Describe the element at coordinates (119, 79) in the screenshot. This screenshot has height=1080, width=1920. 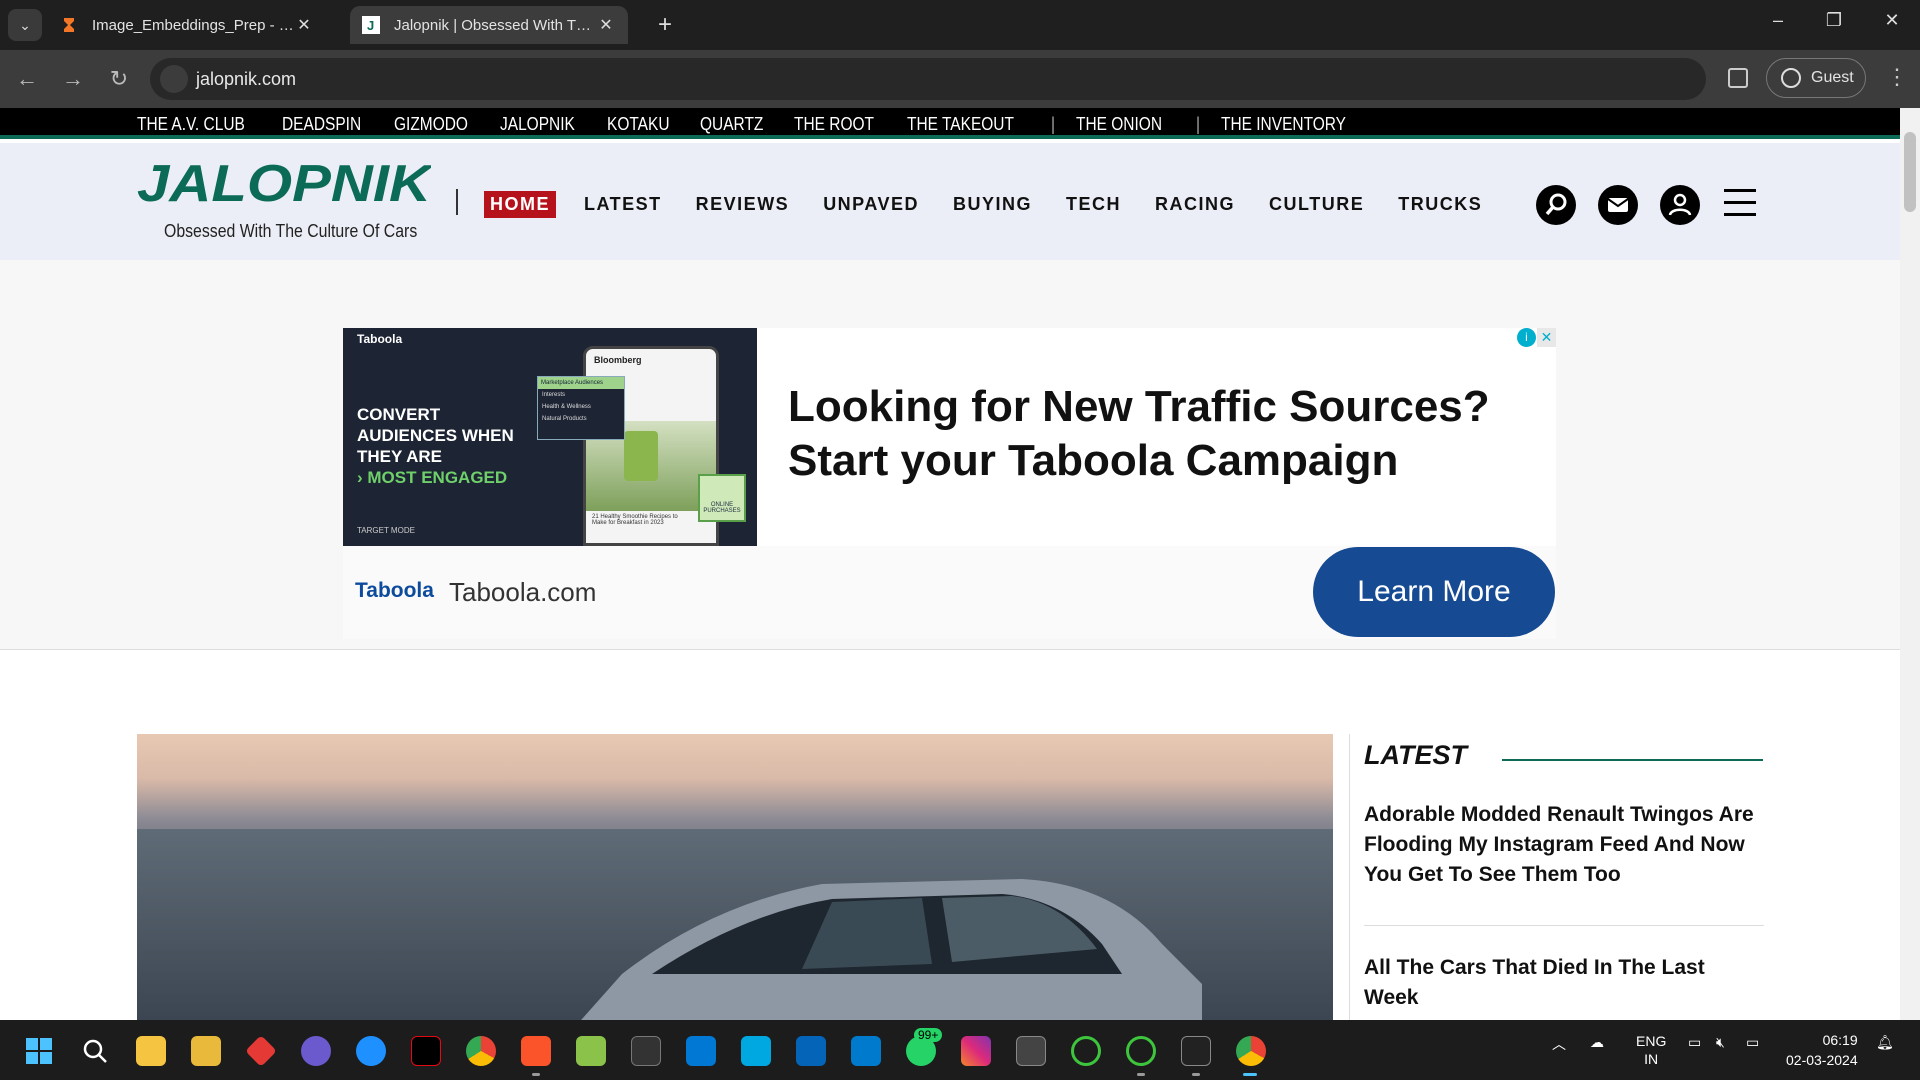
I see `reload-icon: ↻` at that location.